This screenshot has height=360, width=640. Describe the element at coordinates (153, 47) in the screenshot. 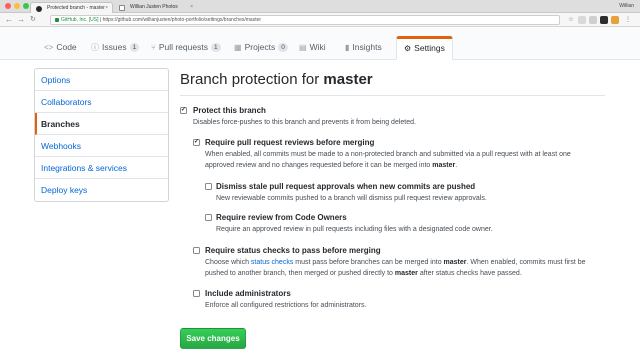

I see `pull-request-icon: ⑂` at that location.